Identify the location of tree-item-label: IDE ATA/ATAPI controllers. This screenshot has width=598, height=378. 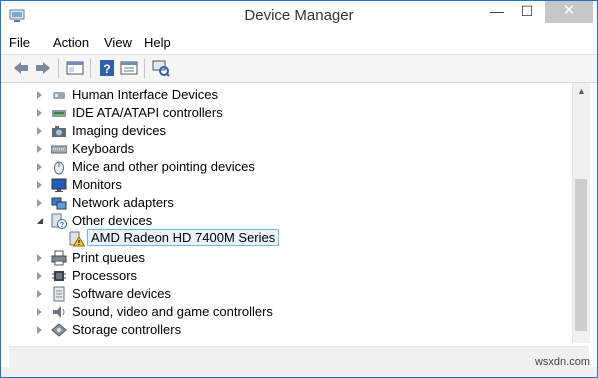
(147, 112).